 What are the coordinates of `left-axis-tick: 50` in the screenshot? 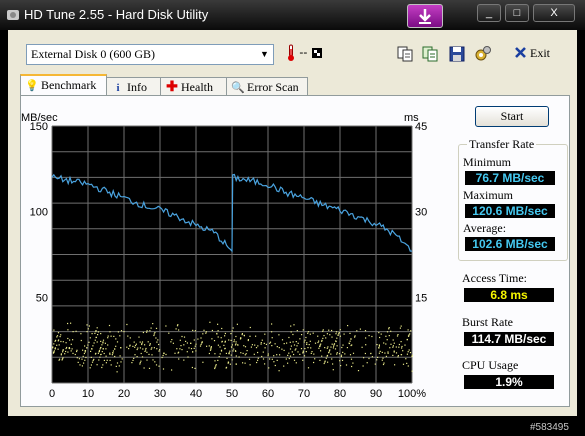 It's located at (42, 298).